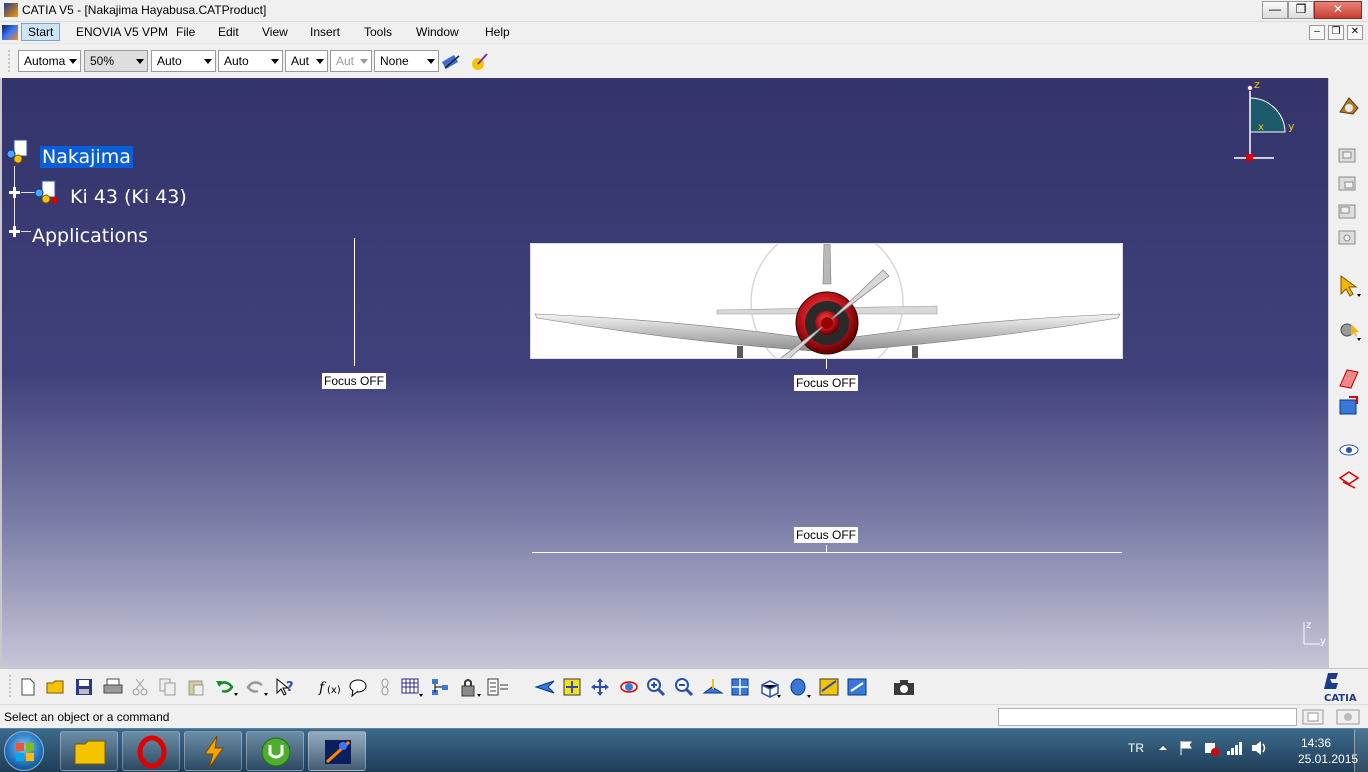 This screenshot has height=772, width=1368. Describe the element at coordinates (1338, 10) in the screenshot. I see `close-button: ✕` at that location.